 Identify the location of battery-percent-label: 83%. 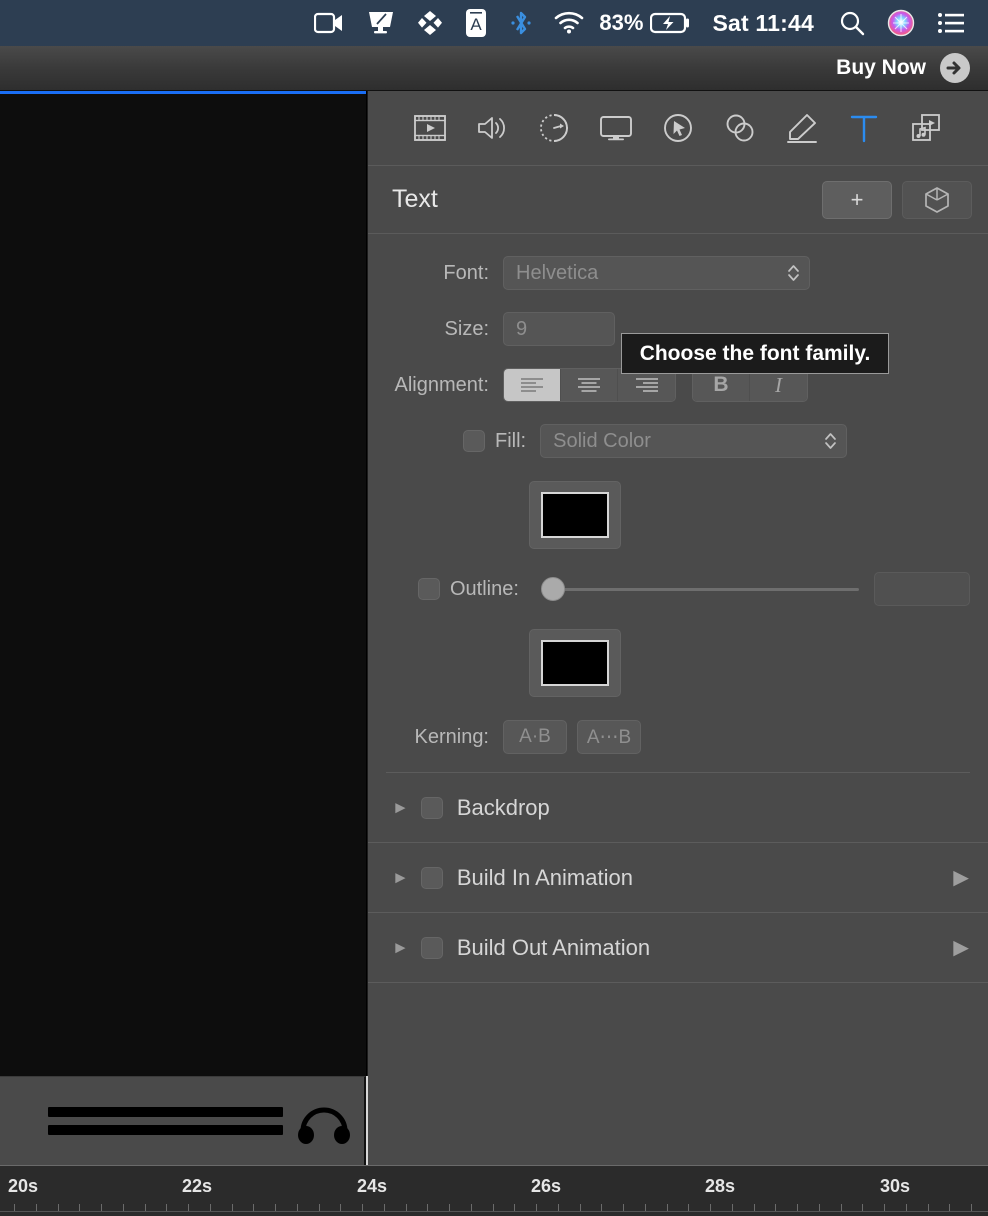
(621, 22).